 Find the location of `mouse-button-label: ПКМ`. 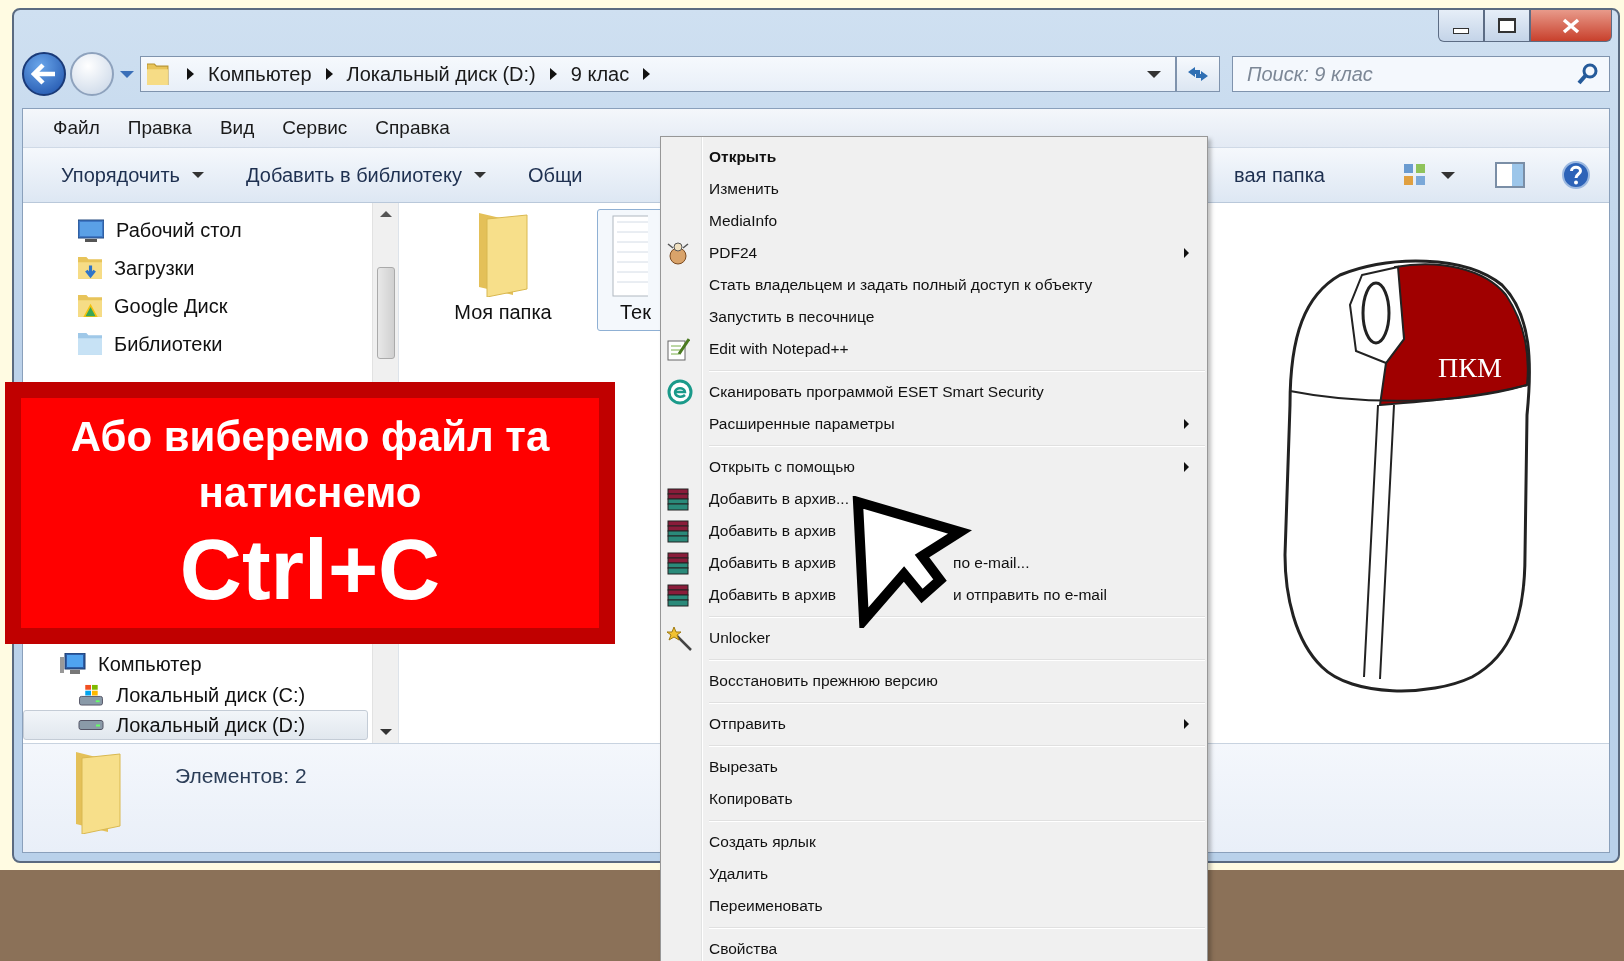

mouse-button-label: ПКМ is located at coordinates (1470, 367).